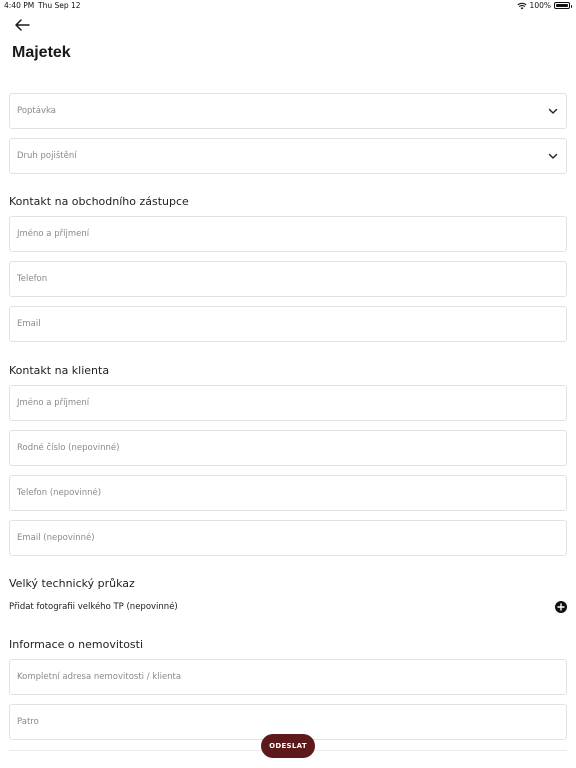 The height and width of the screenshot is (768, 576). I want to click on page-title: Majetek, so click(41, 52).